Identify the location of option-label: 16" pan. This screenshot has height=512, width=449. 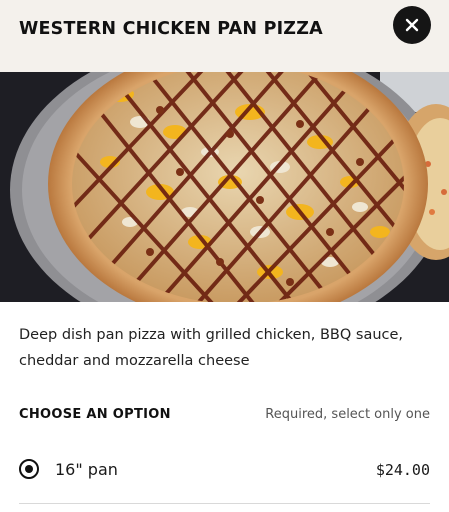
(86, 469).